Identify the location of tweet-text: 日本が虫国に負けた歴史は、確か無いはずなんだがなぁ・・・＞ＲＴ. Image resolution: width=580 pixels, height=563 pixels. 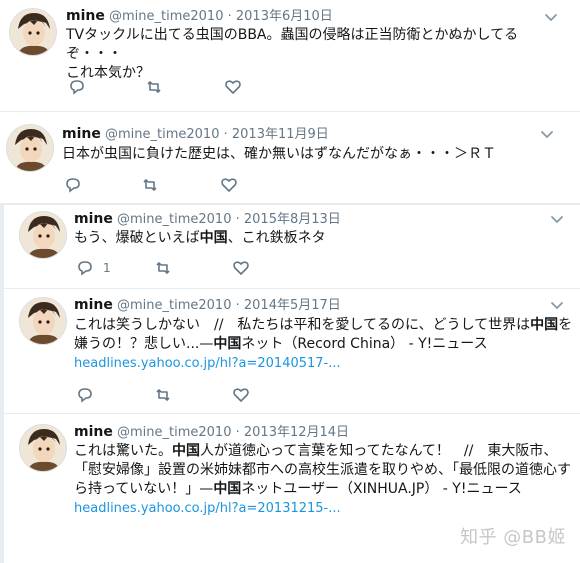
(279, 154).